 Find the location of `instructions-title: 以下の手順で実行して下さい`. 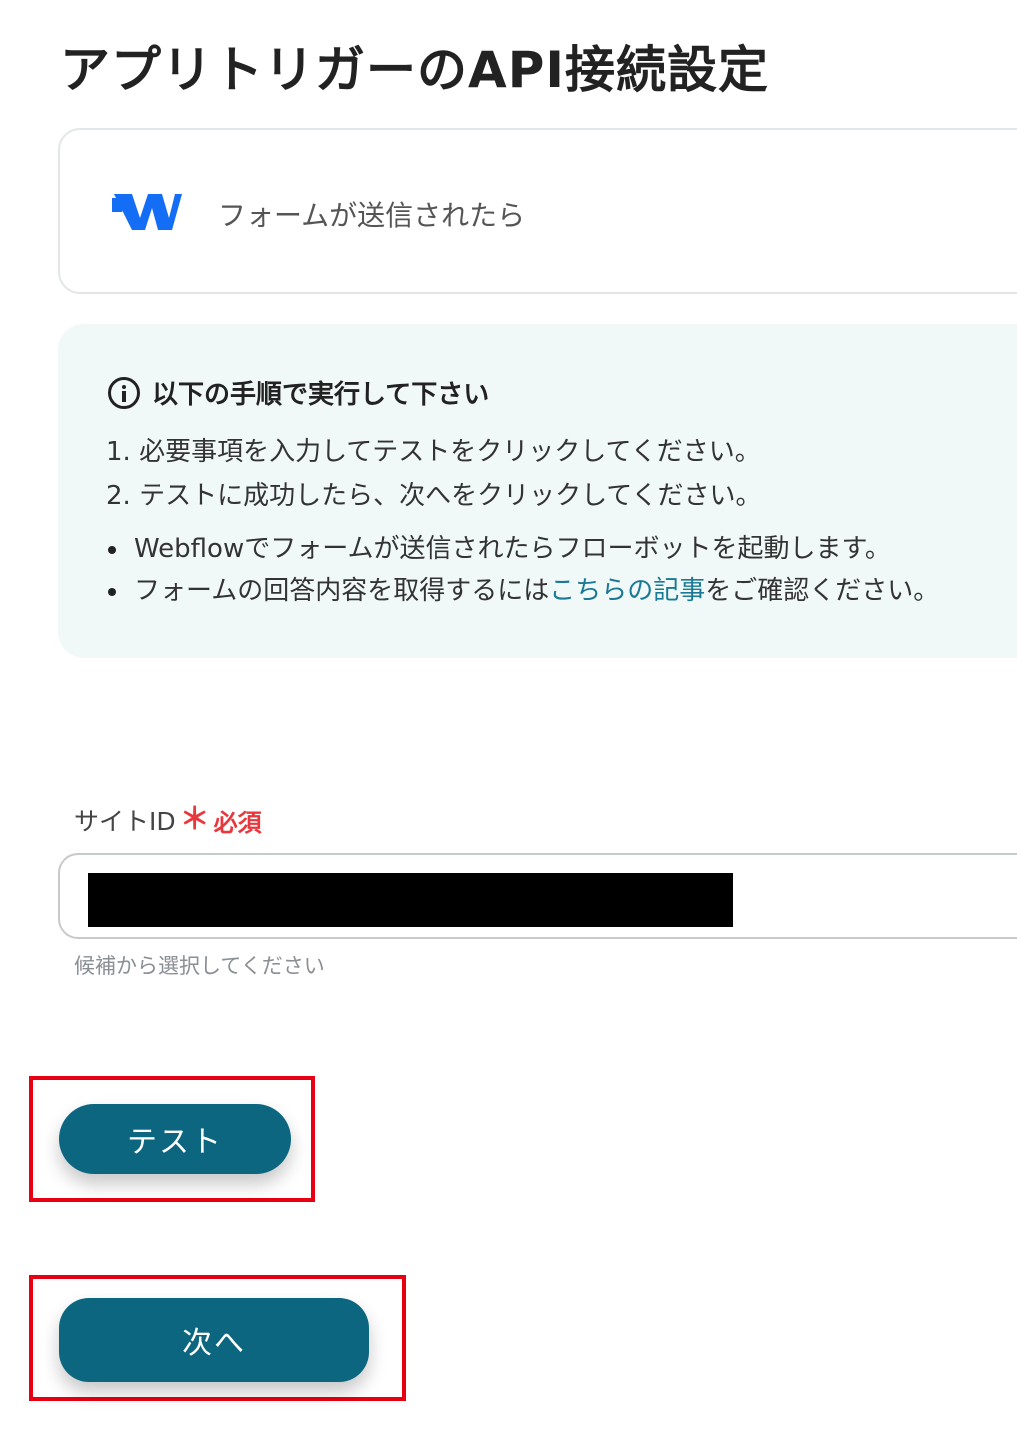

instructions-title: 以下の手順で実行して下さい is located at coordinates (321, 395).